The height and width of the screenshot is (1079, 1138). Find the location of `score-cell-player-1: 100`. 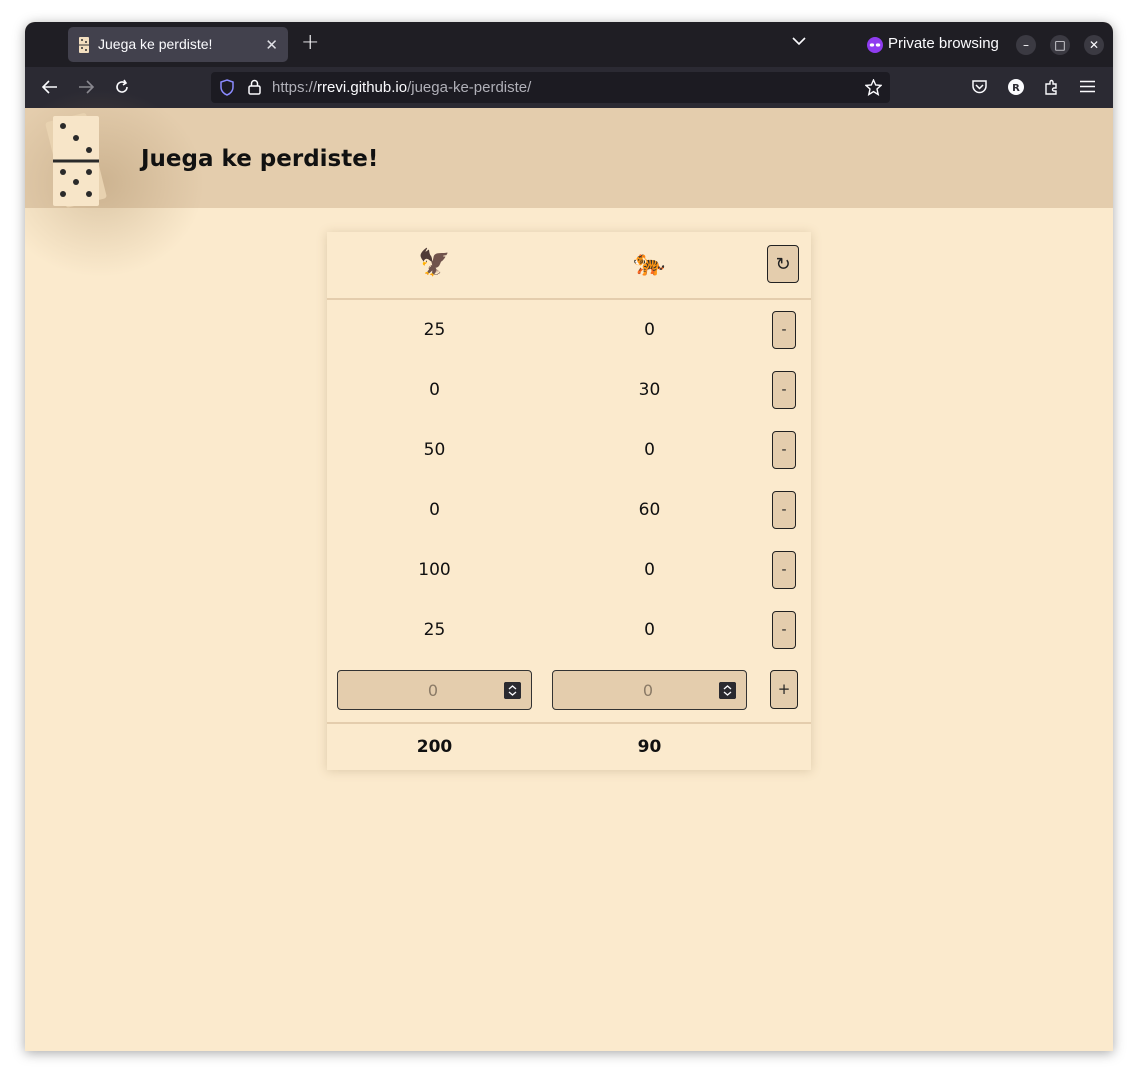

score-cell-player-1: 100 is located at coordinates (434, 570).